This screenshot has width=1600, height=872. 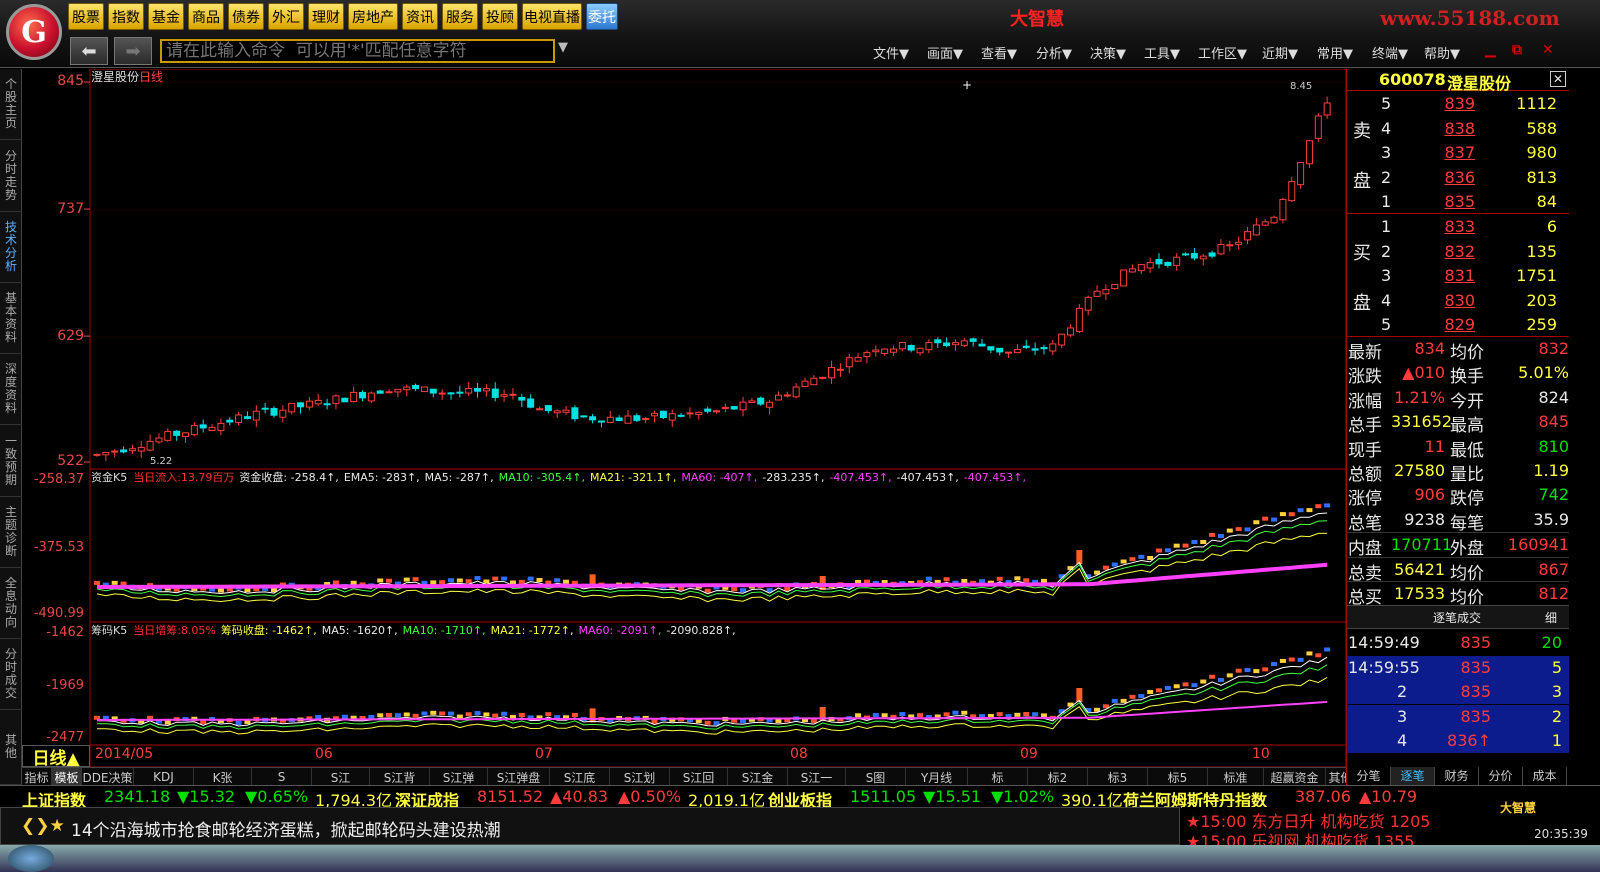 I want to click on left-tab-5: 一致预期, so click(x=11, y=461).